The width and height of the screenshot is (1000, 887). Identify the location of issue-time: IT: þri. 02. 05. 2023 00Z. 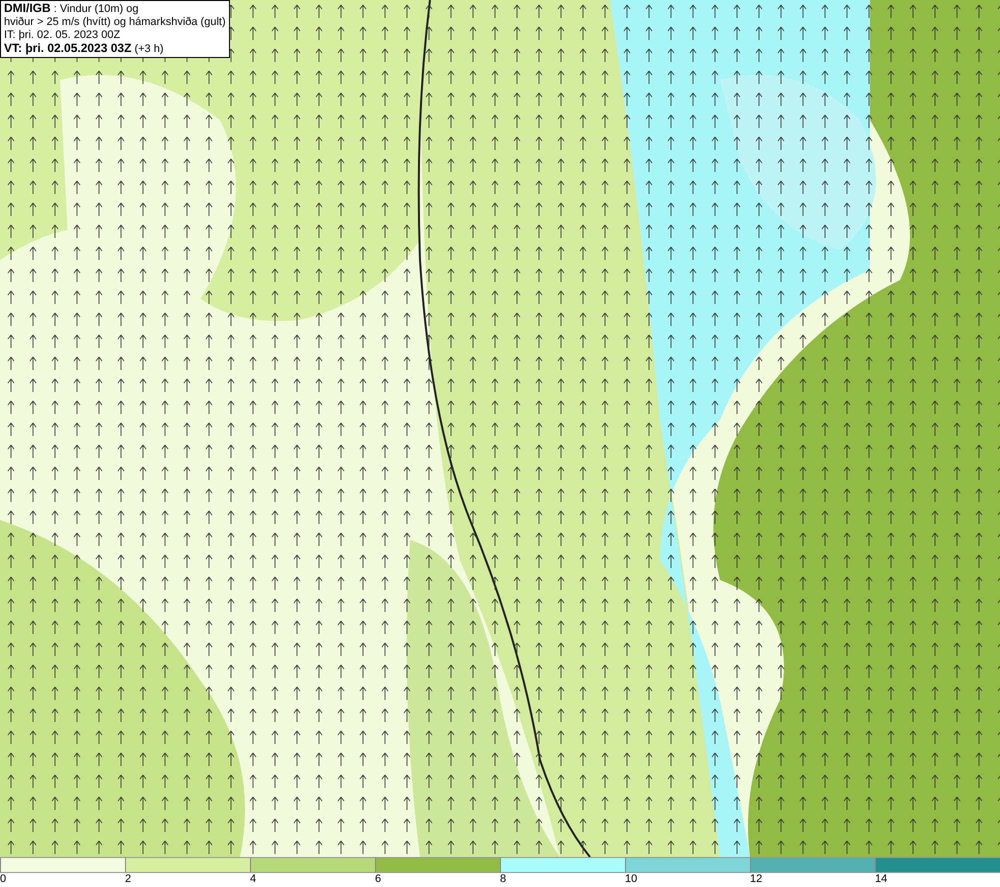
(63, 35).